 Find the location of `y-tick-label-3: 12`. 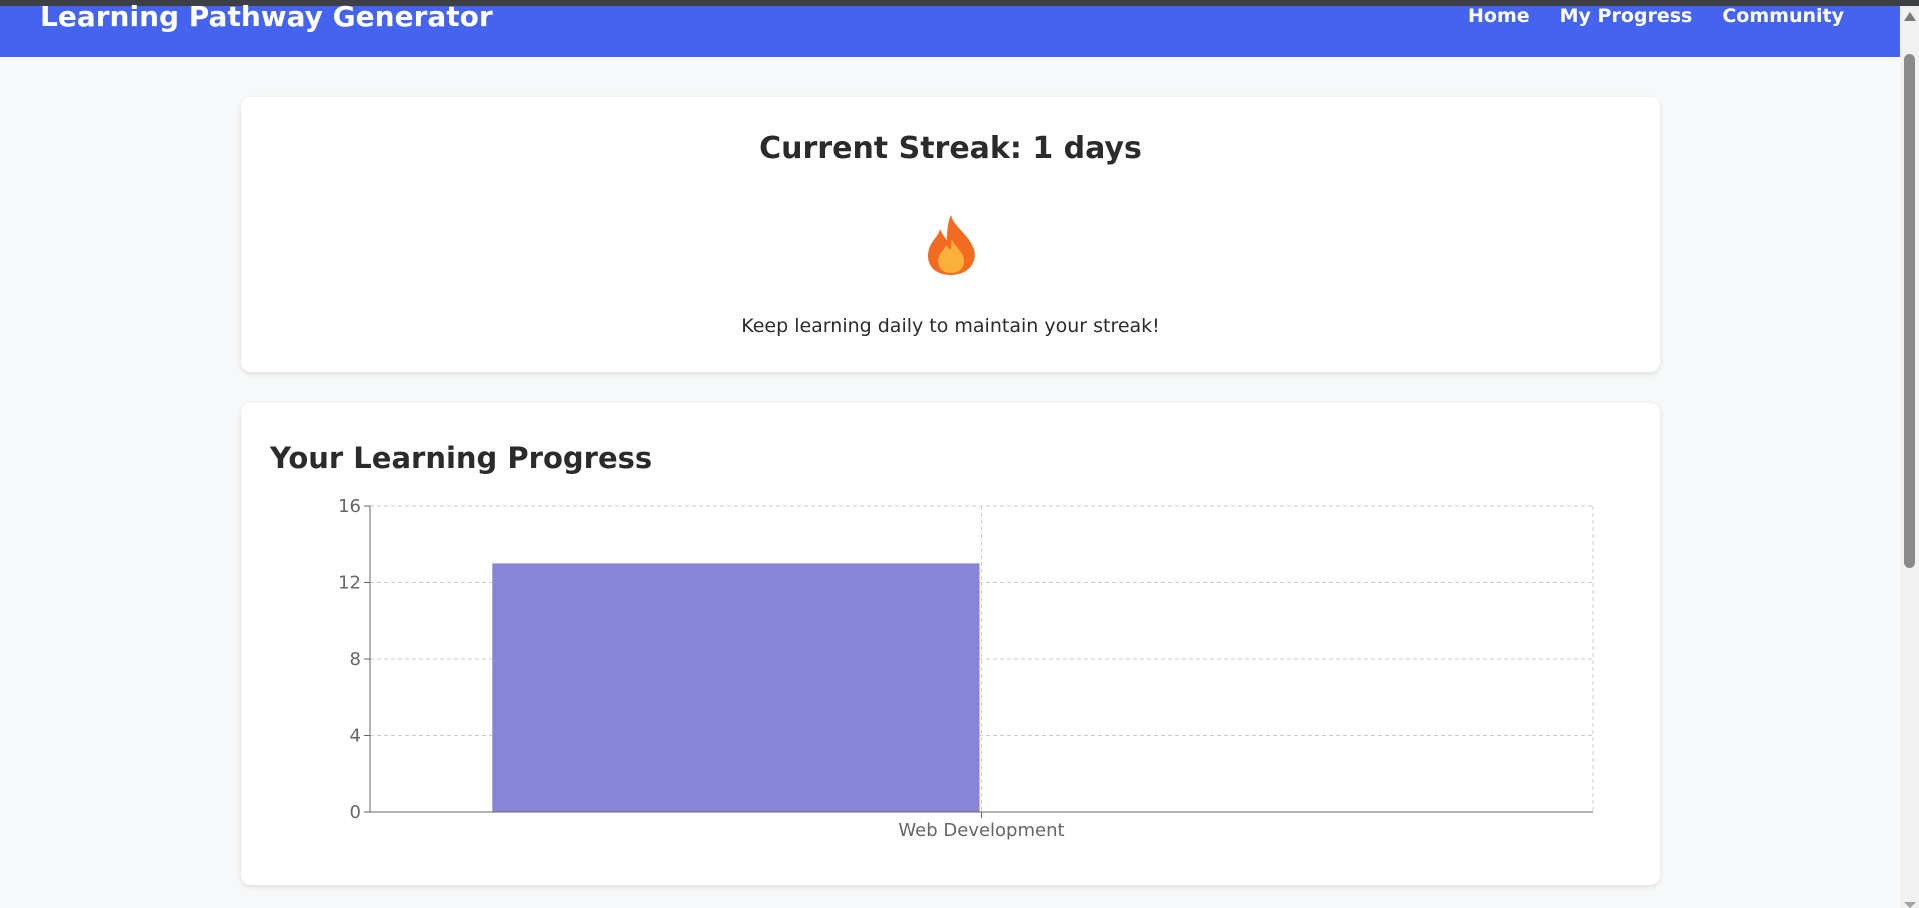

y-tick-label-3: 12 is located at coordinates (349, 583).